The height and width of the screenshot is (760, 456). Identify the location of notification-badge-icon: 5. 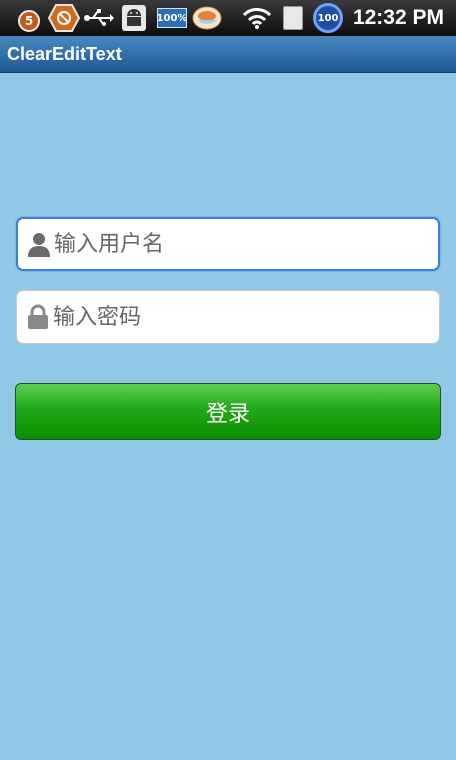
(29, 18).